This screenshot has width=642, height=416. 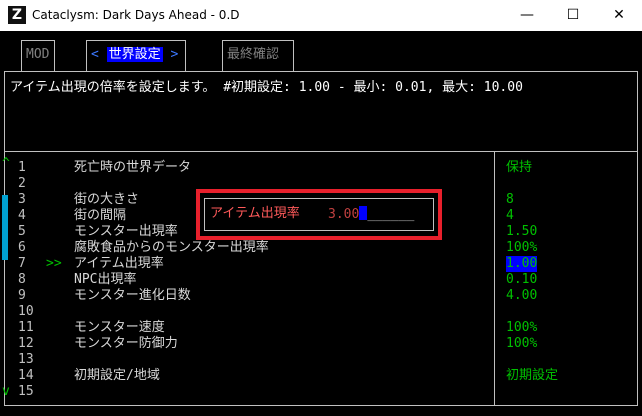 I want to click on window-title: Cataclysm: Dark Days Ahead - 0.D, so click(x=136, y=15).